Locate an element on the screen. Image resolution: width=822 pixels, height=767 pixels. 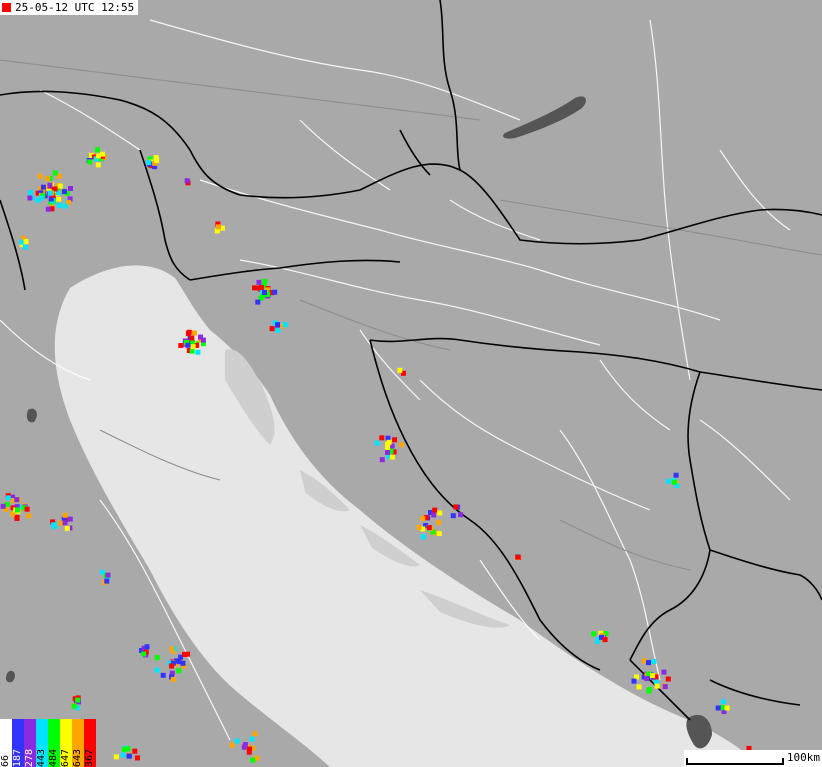
scale-bar: 100km is located at coordinates (753, 758).